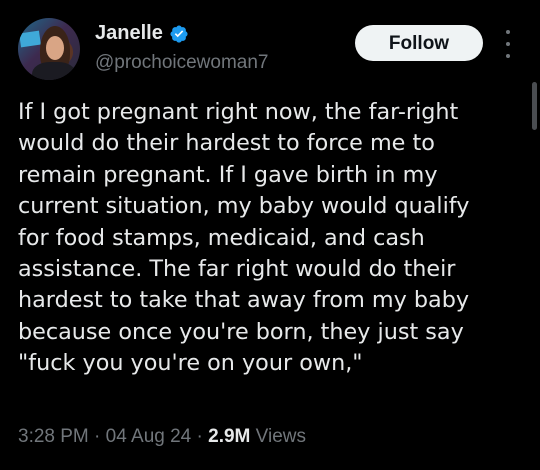 Image resolution: width=540 pixels, height=470 pixels. Describe the element at coordinates (53, 436) in the screenshot. I see `tweet-time: 3:28 PM` at that location.